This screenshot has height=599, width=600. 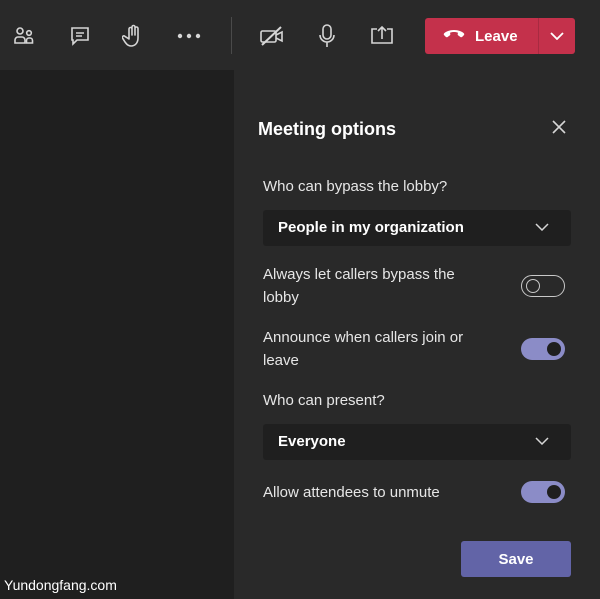 What do you see at coordinates (359, 286) in the screenshot?
I see `callers-bypass-label: Always let callers bypass the lobby` at bounding box center [359, 286].